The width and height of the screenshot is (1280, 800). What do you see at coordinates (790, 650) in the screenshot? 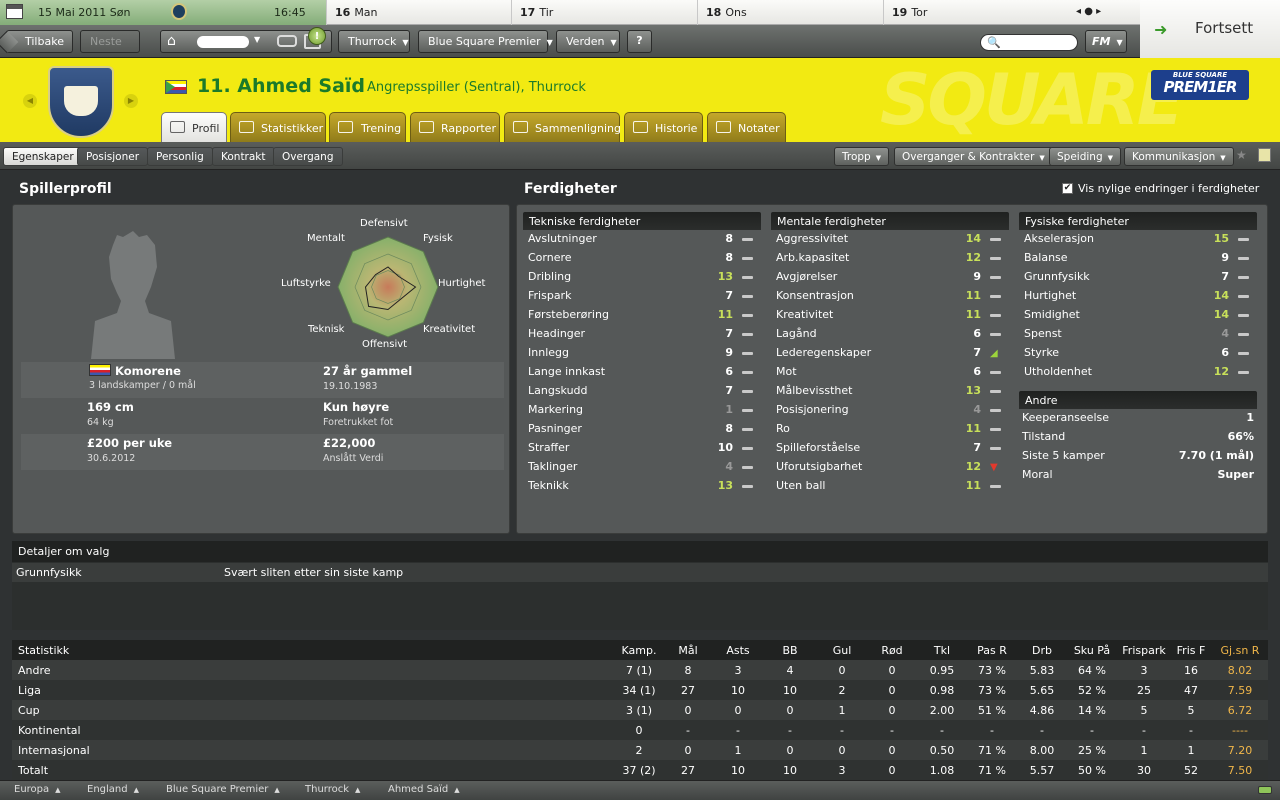
I see `table-header-cell: BB` at bounding box center [790, 650].